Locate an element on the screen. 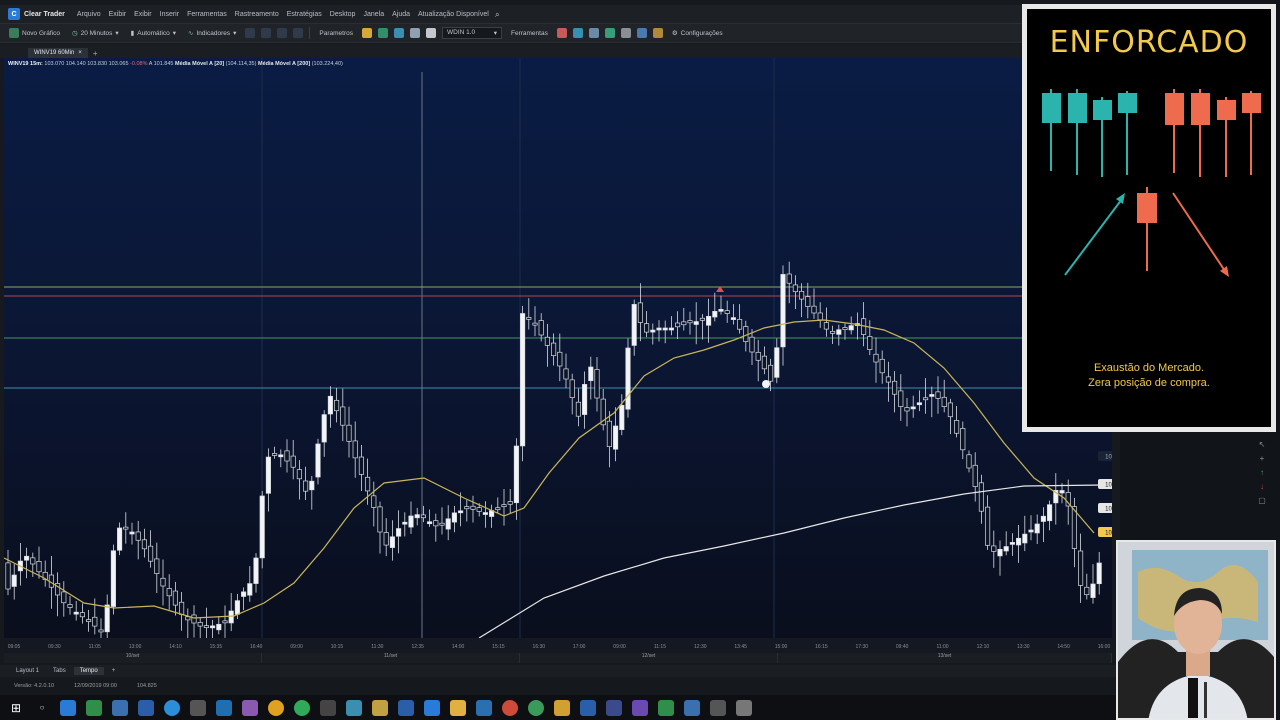 The width and height of the screenshot is (1280, 720). browser-taskbar-icon is located at coordinates (172, 707).